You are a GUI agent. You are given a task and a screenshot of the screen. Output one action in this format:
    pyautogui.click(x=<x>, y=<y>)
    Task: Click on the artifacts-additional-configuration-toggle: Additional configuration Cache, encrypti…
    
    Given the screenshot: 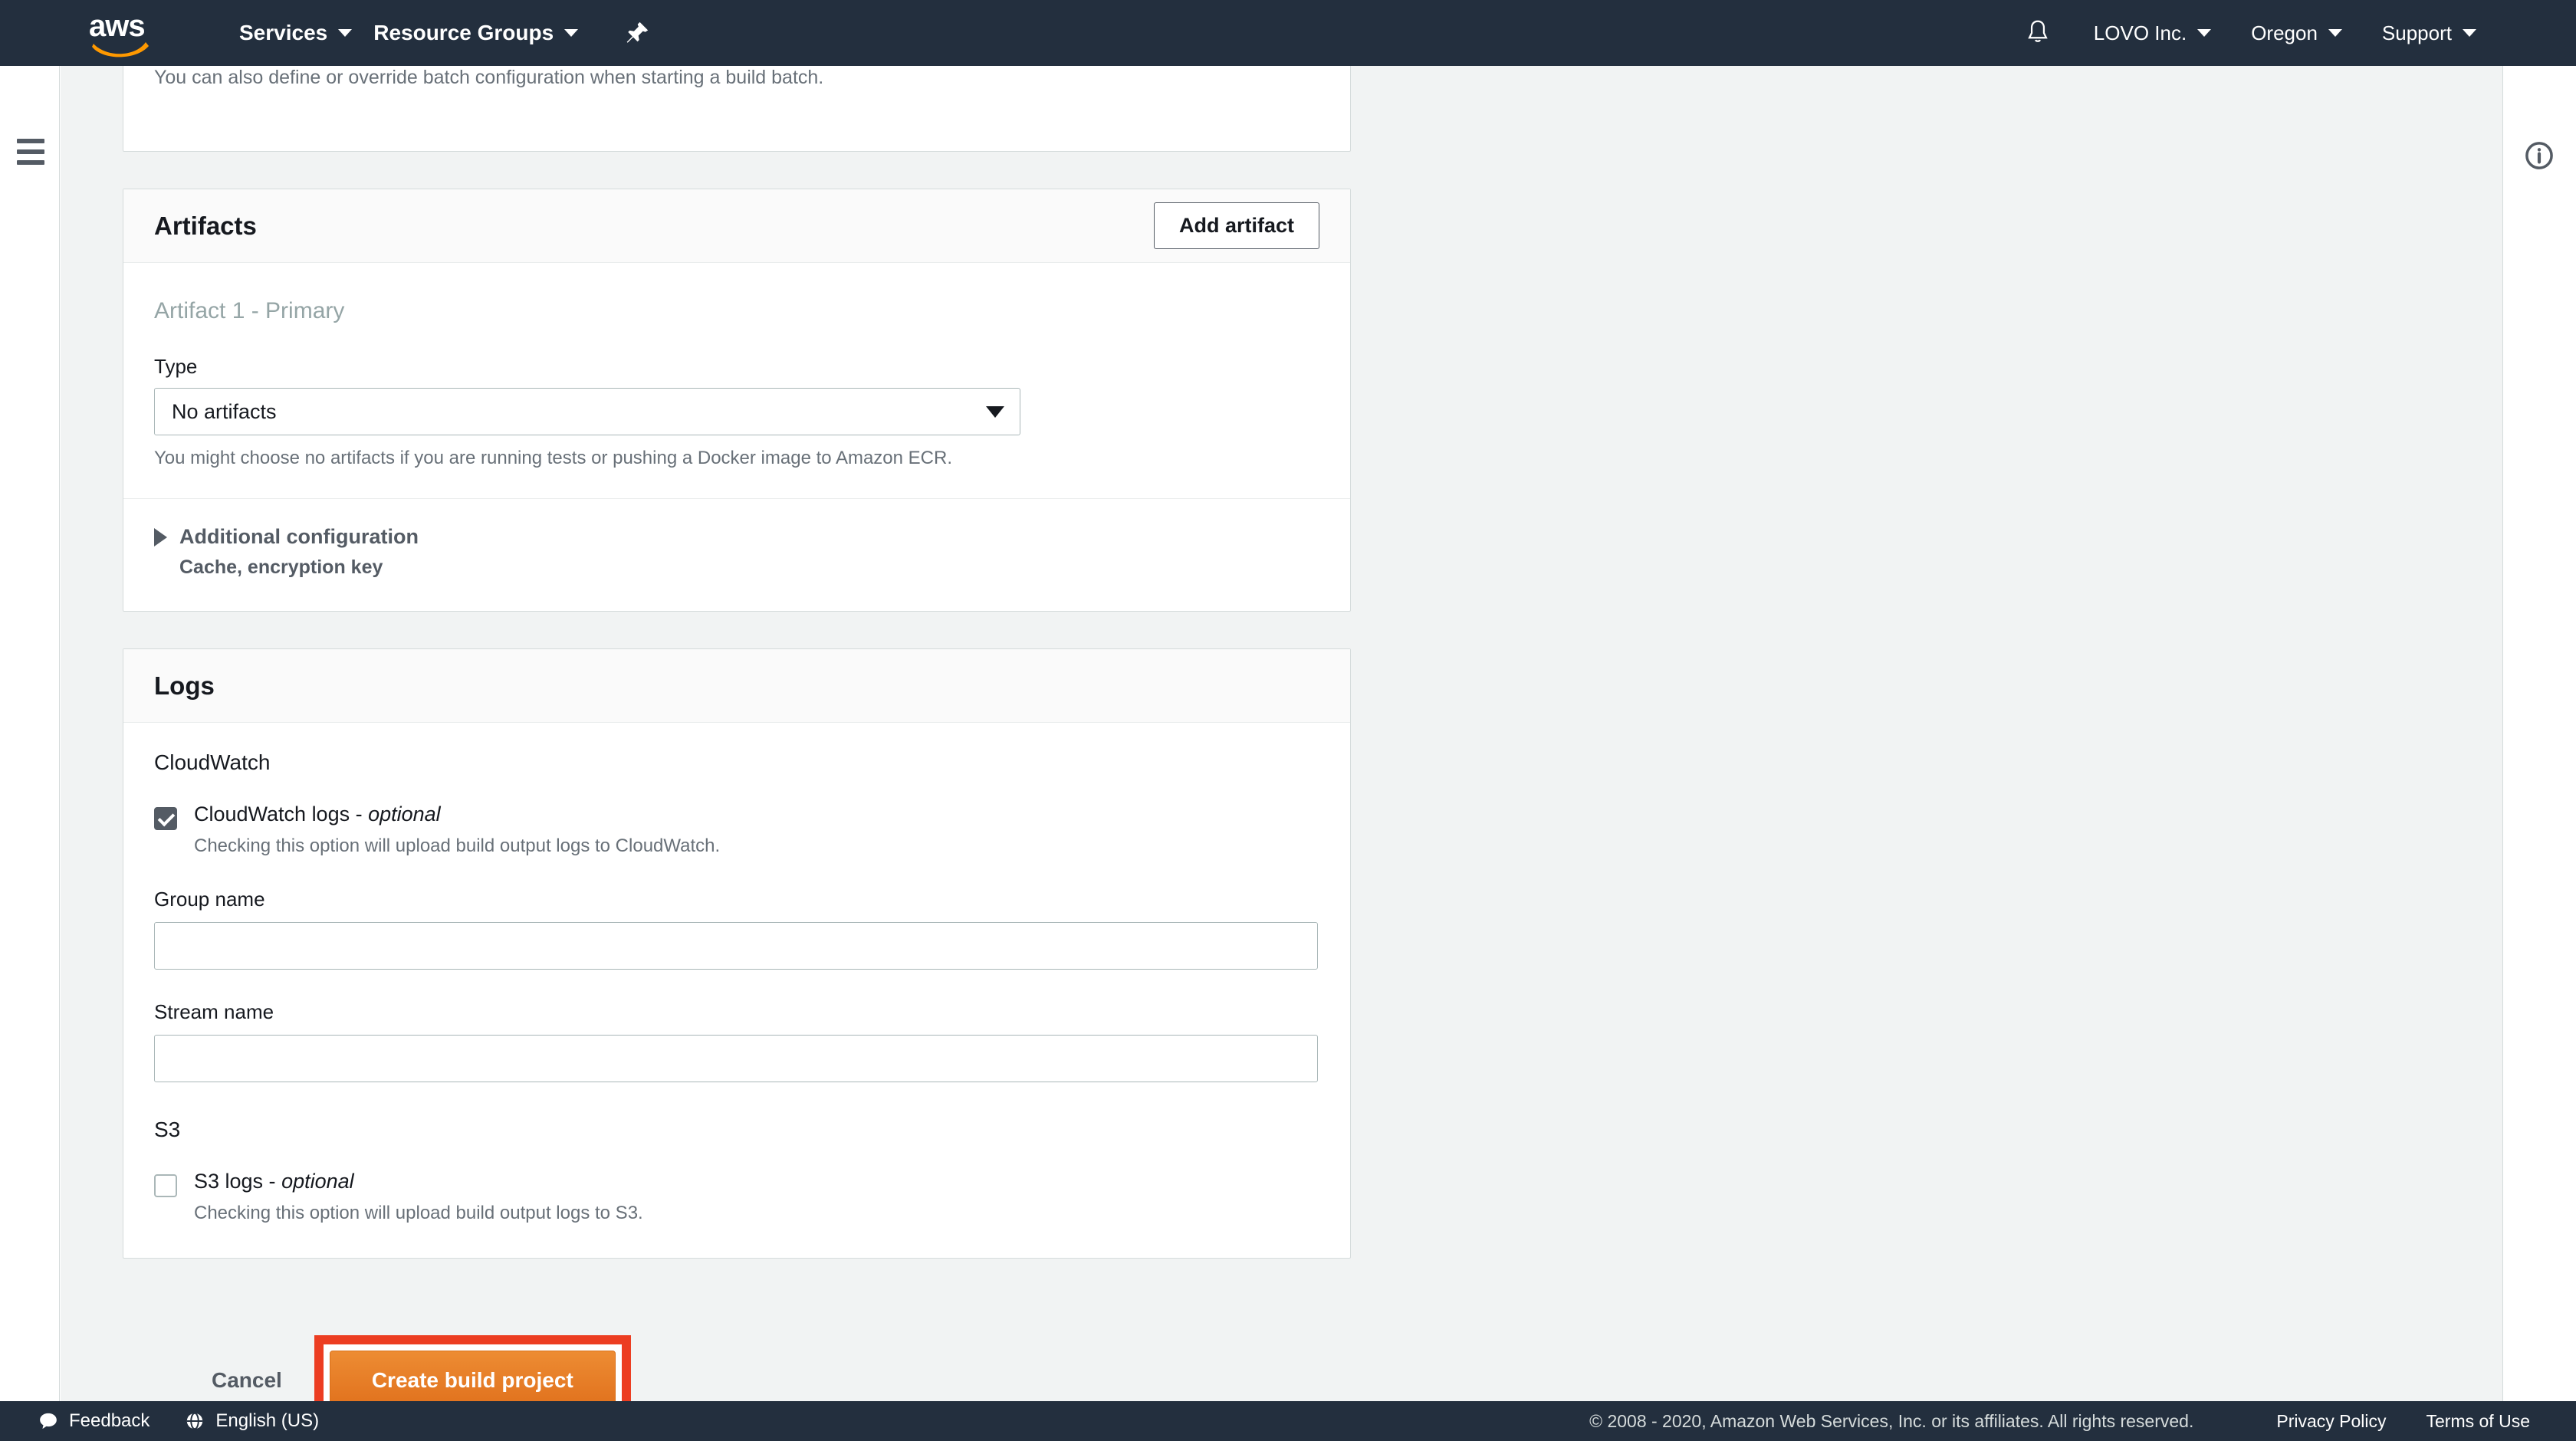 What is the action you would take?
    pyautogui.click(x=737, y=555)
    